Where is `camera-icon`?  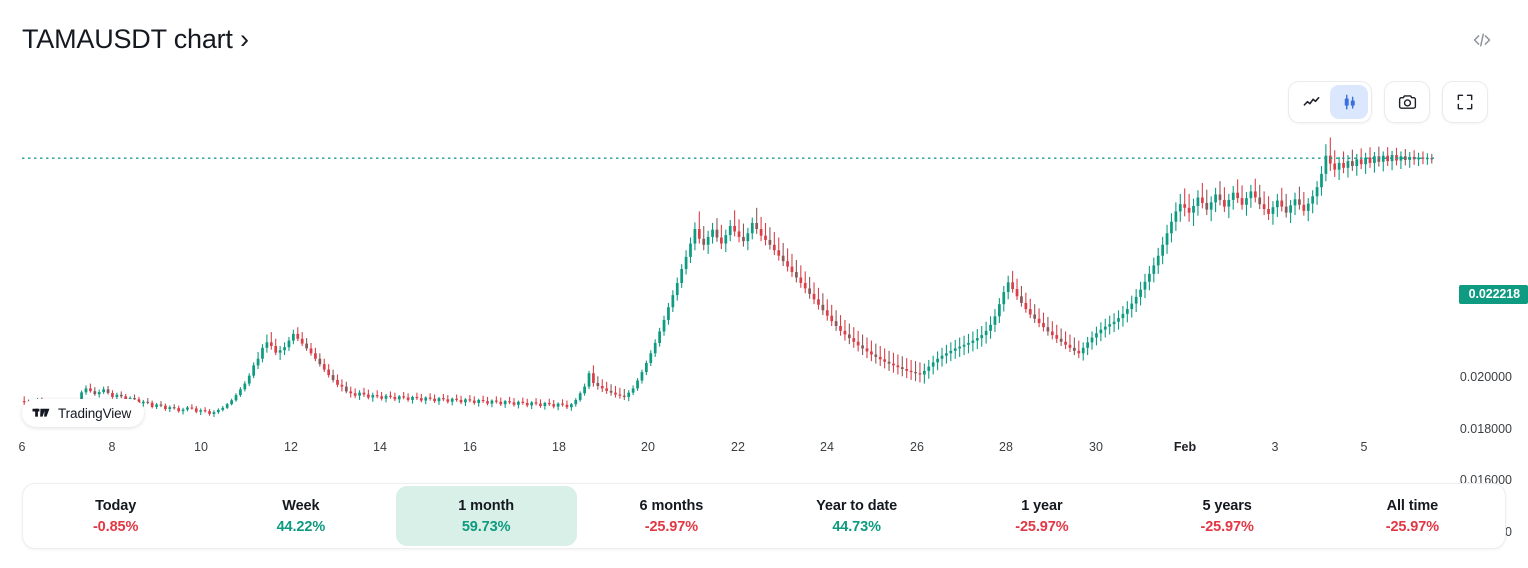 camera-icon is located at coordinates (1407, 102).